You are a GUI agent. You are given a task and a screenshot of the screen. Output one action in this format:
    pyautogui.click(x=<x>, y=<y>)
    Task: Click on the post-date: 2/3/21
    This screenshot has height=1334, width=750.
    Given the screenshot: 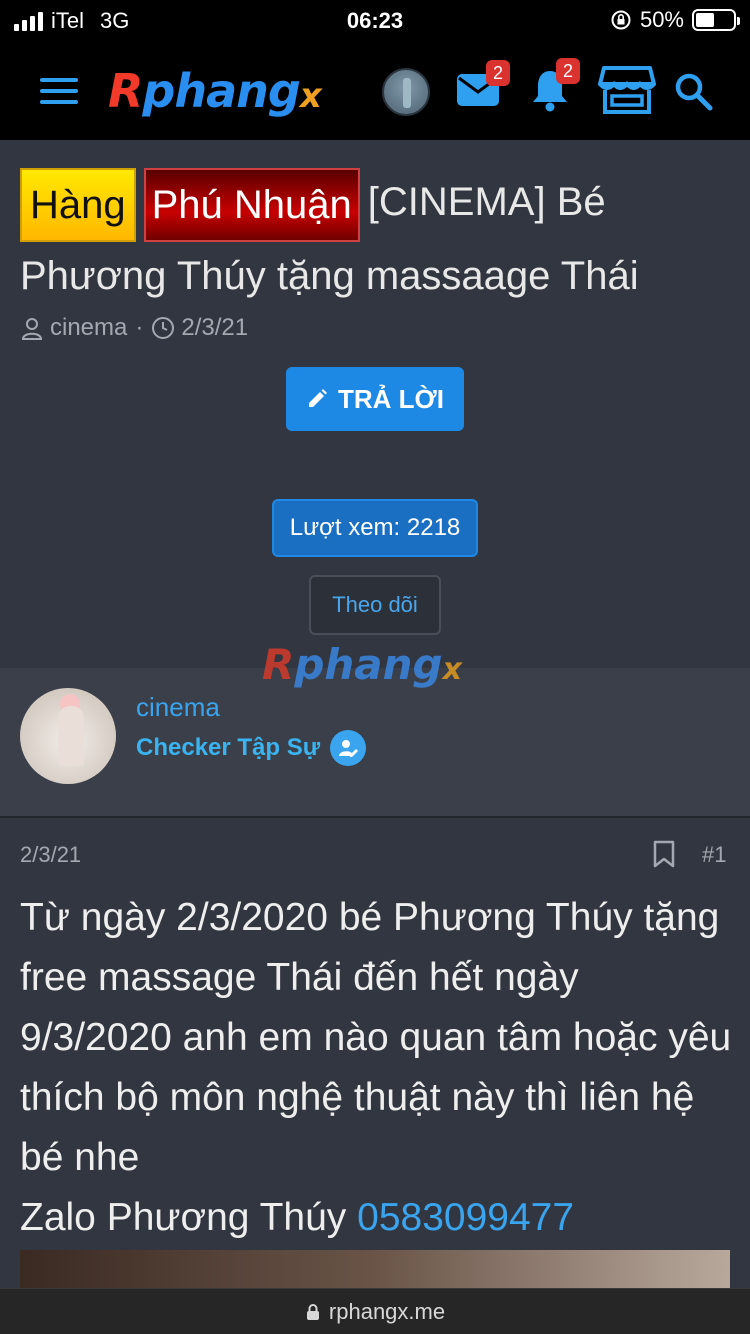 What is the action you would take?
    pyautogui.click(x=50, y=855)
    